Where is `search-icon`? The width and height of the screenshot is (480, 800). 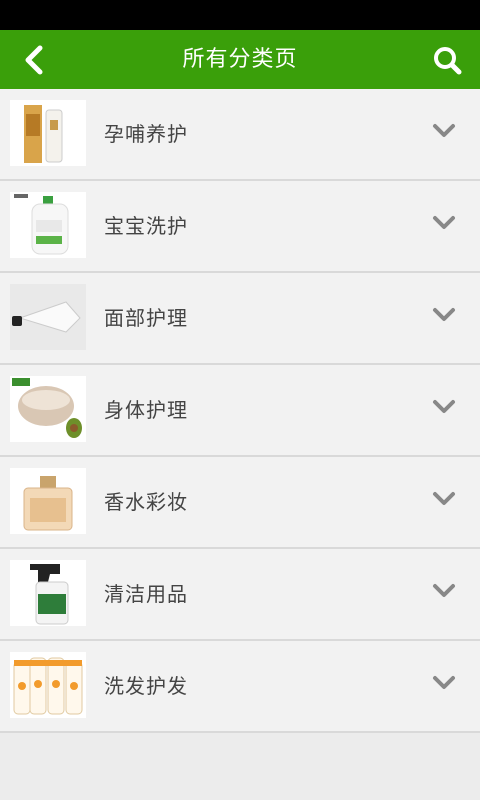
search-icon is located at coordinates (448, 61).